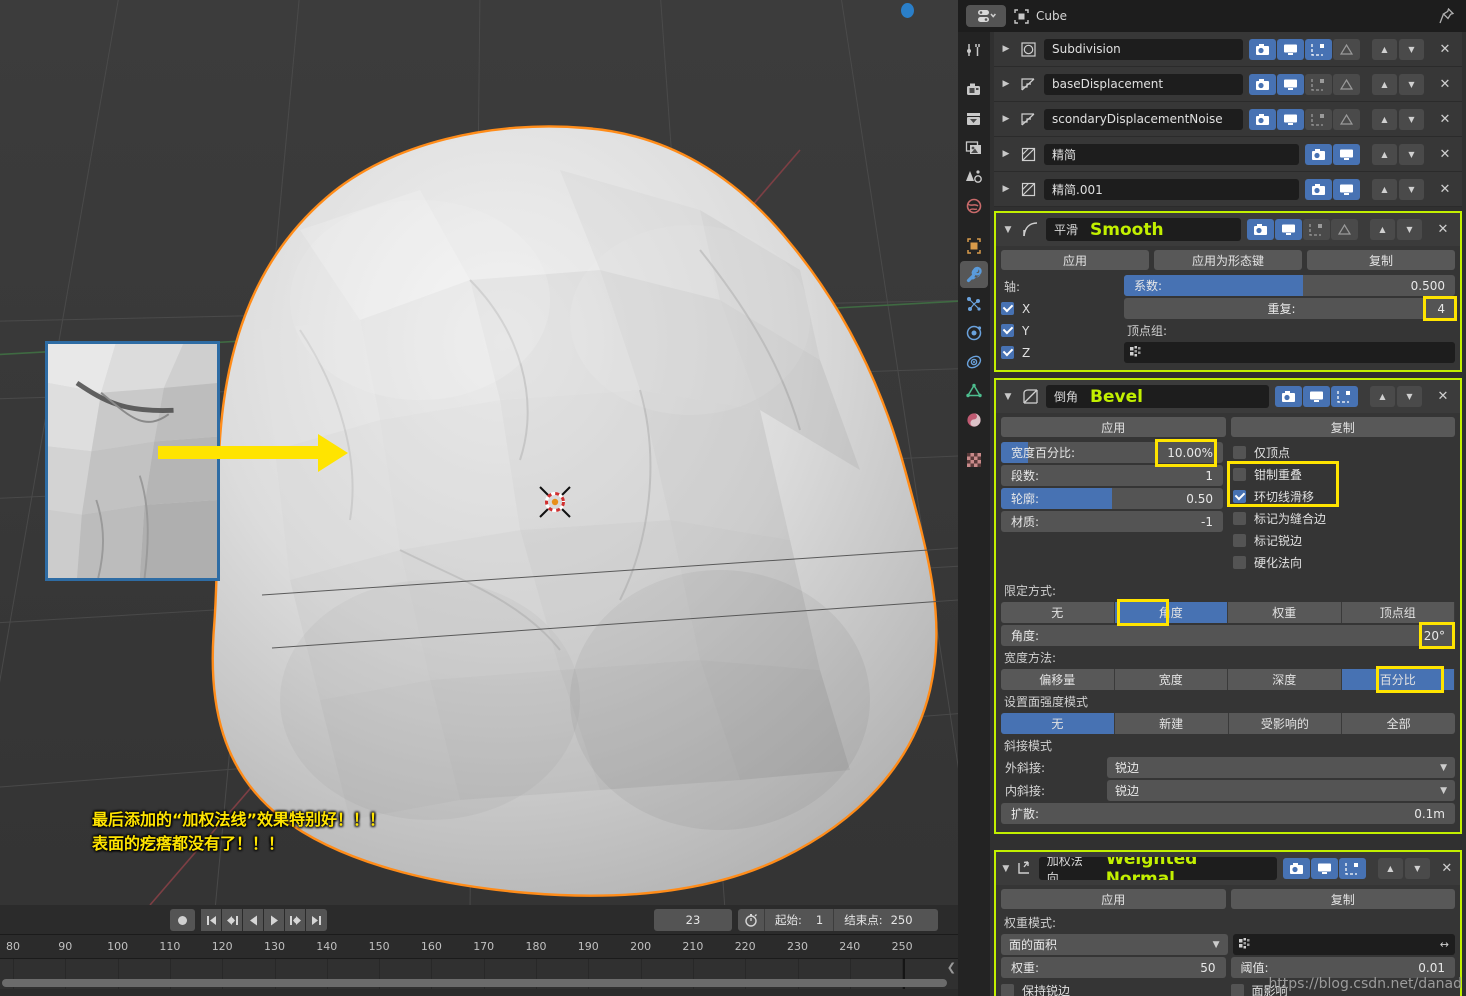 This screenshot has width=1466, height=996. Describe the element at coordinates (1446, 16) in the screenshot. I see `pin-icon` at that location.